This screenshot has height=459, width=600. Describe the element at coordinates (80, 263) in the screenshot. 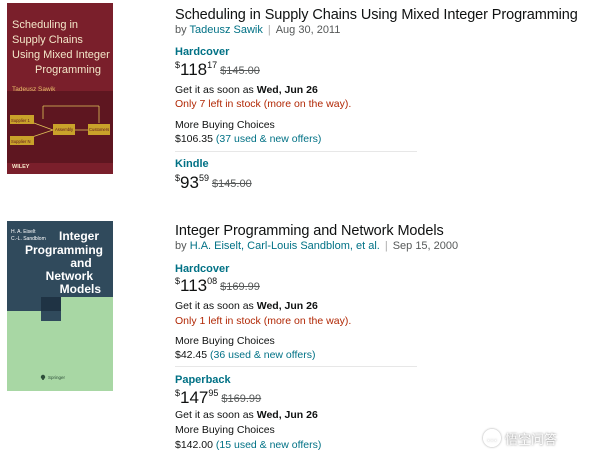

I see `cover2-title-line-3: and` at that location.